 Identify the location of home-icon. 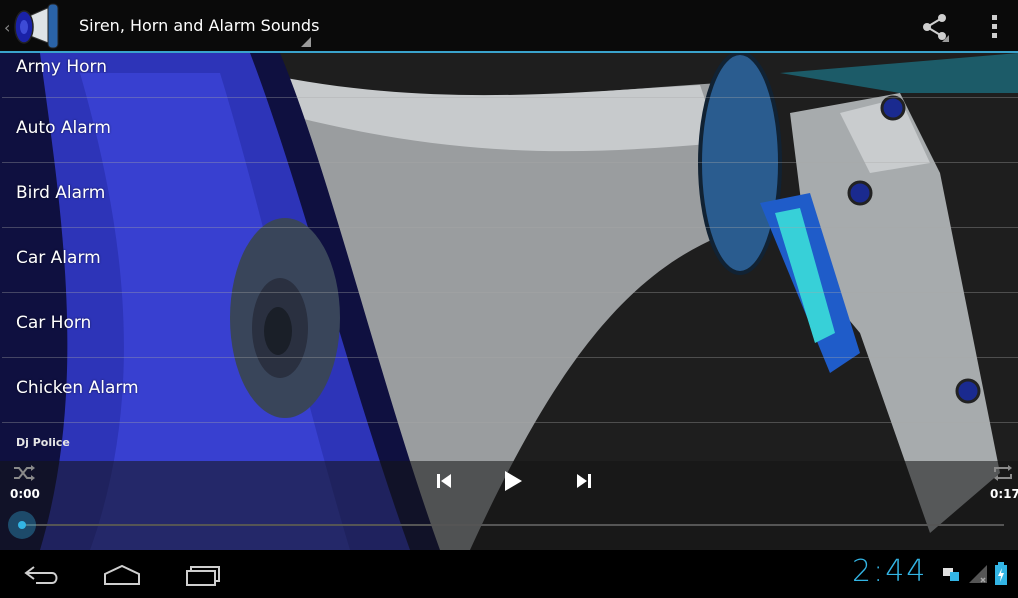
(122, 575).